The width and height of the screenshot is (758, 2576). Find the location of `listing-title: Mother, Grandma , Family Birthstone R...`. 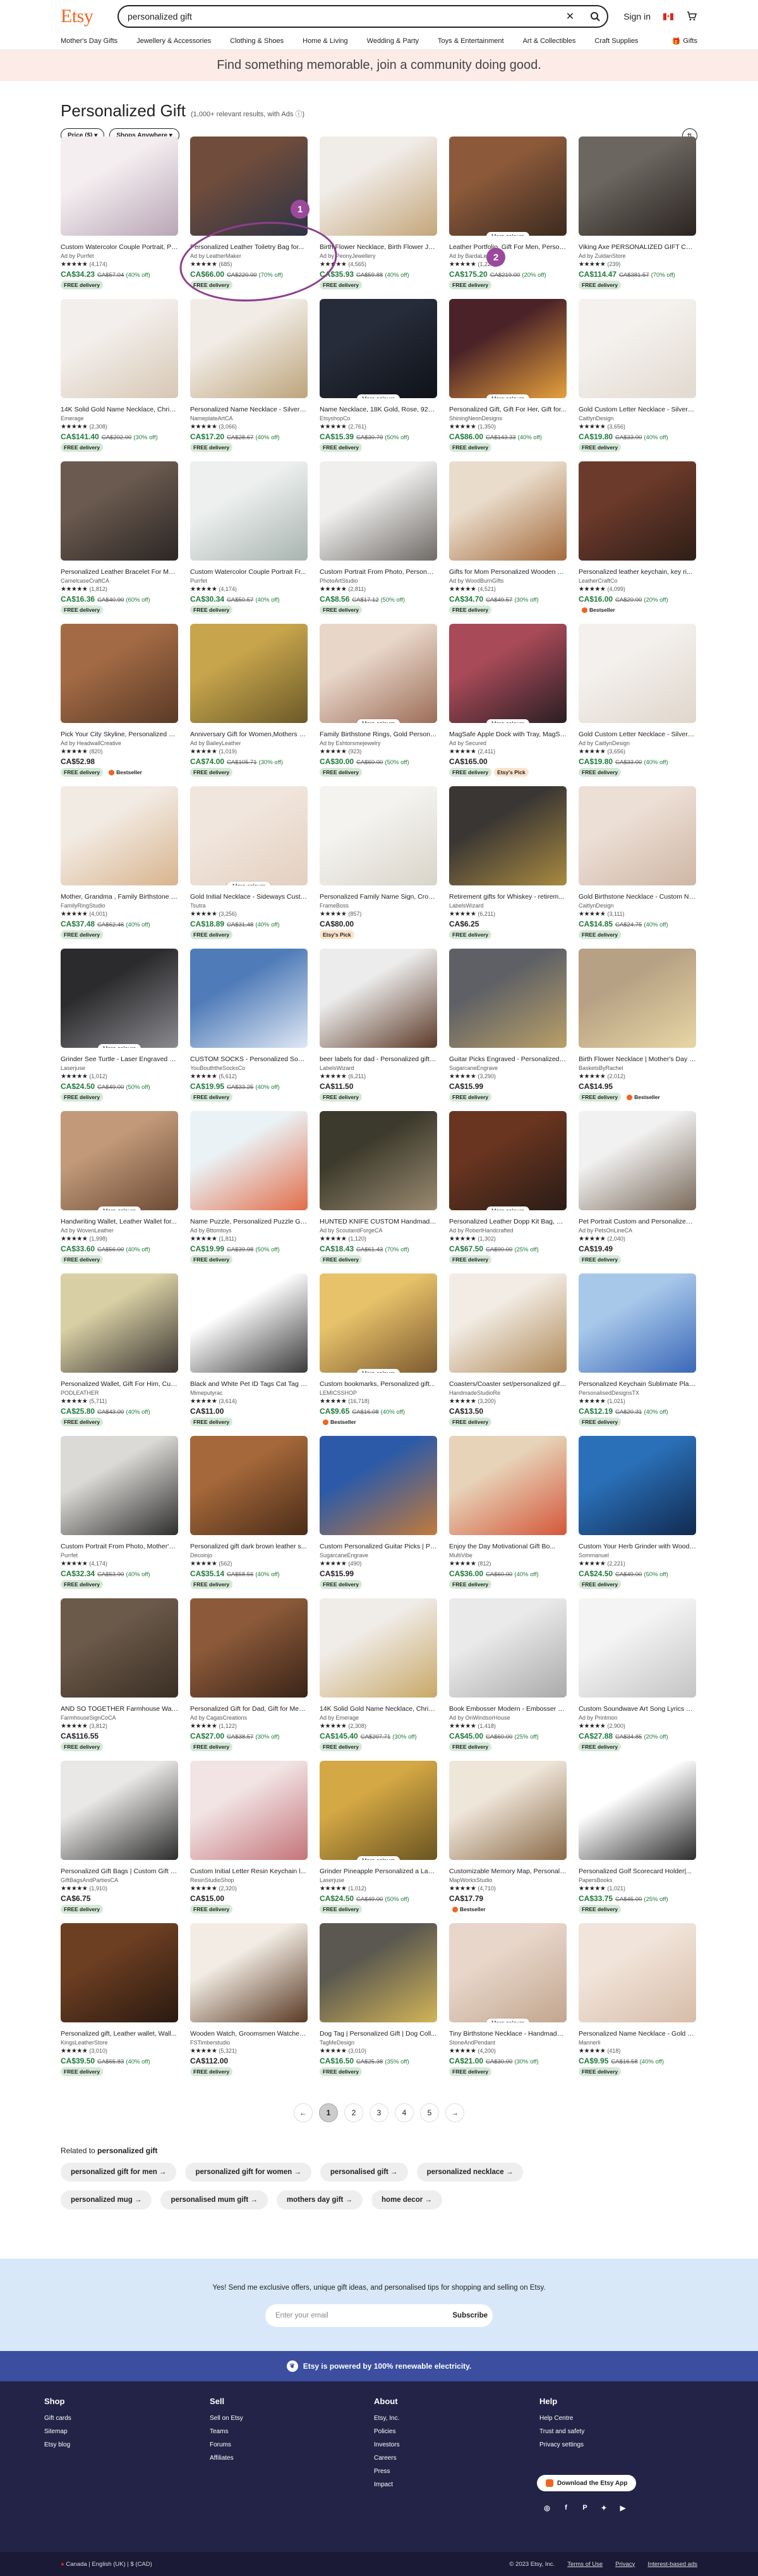

listing-title: Mother, Grandma , Family Birthstone R... is located at coordinates (119, 897).